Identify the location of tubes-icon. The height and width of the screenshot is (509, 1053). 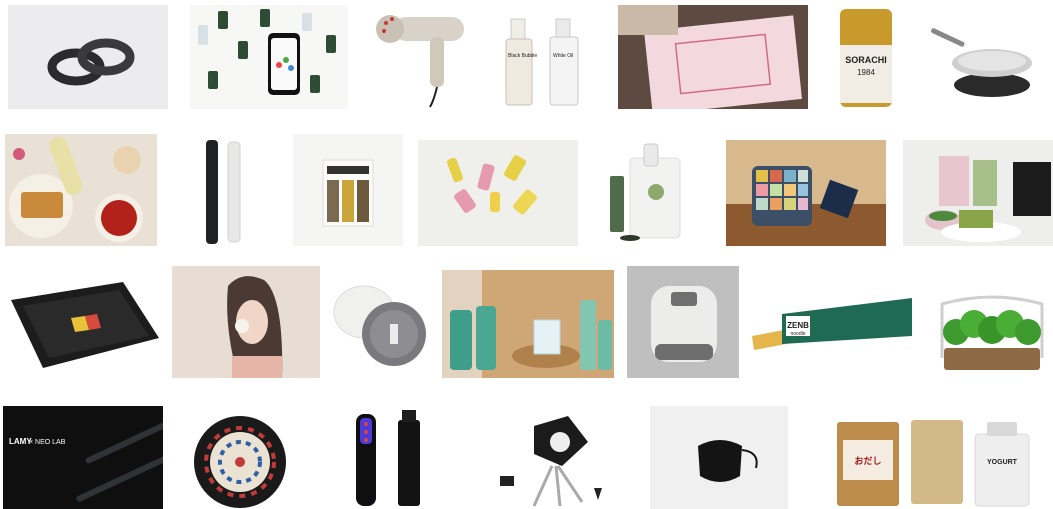
(498, 193).